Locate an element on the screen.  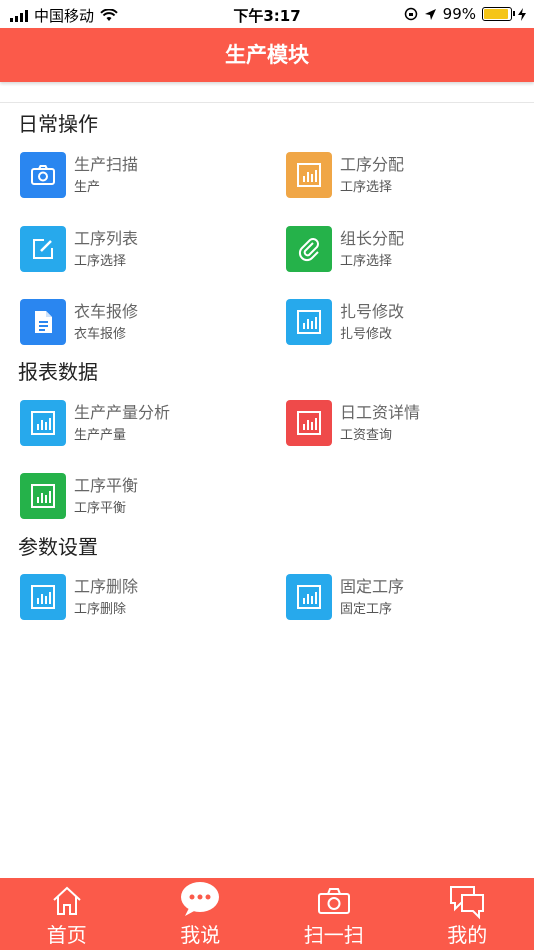
menu-item-leader-assign: 组长分配 工序选择 is located at coordinates (406, 250).